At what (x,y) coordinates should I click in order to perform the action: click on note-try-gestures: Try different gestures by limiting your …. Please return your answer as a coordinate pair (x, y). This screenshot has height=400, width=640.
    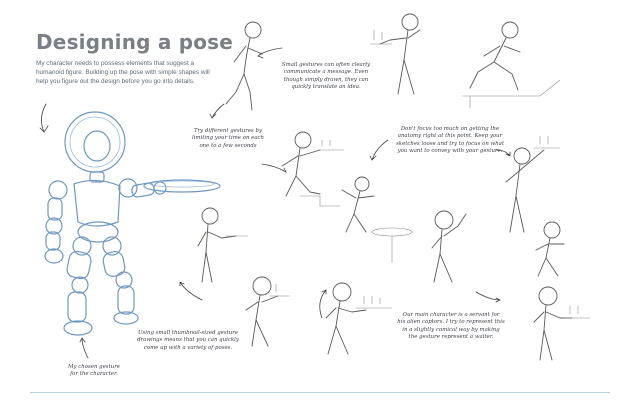
    Looking at the image, I should click on (228, 138).